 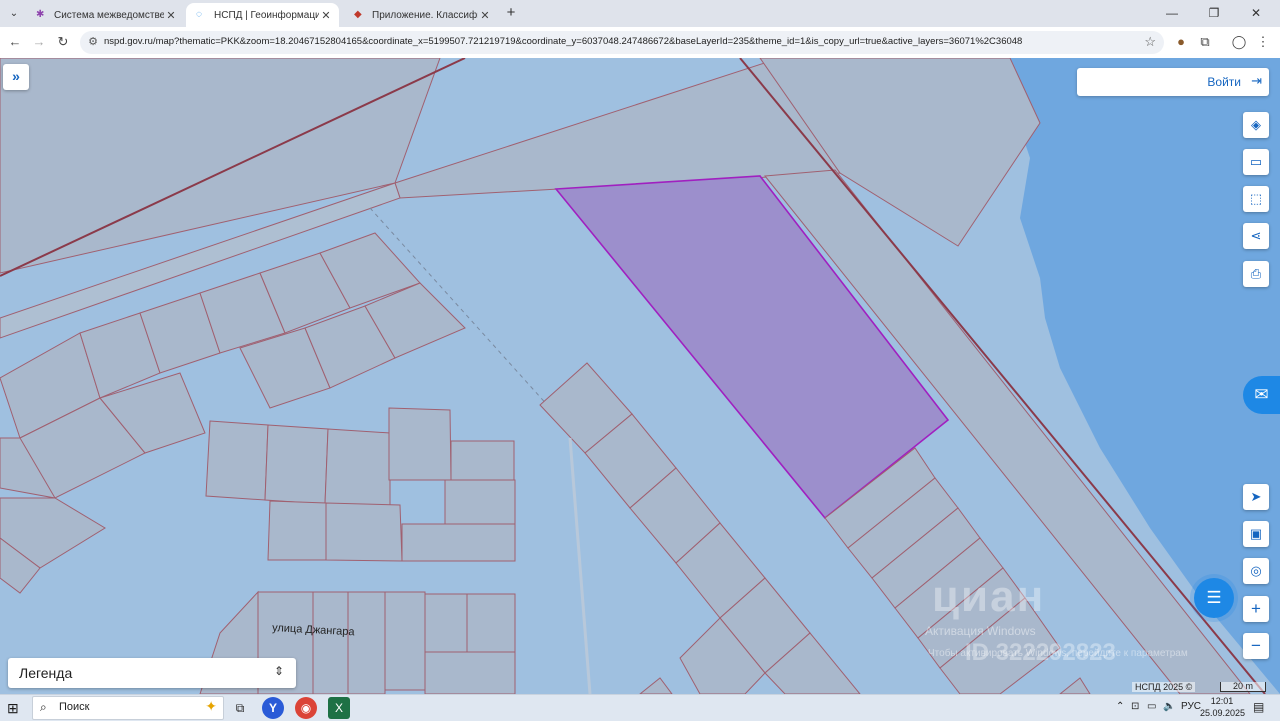 I want to click on forward-icon: →, so click(x=39, y=42).